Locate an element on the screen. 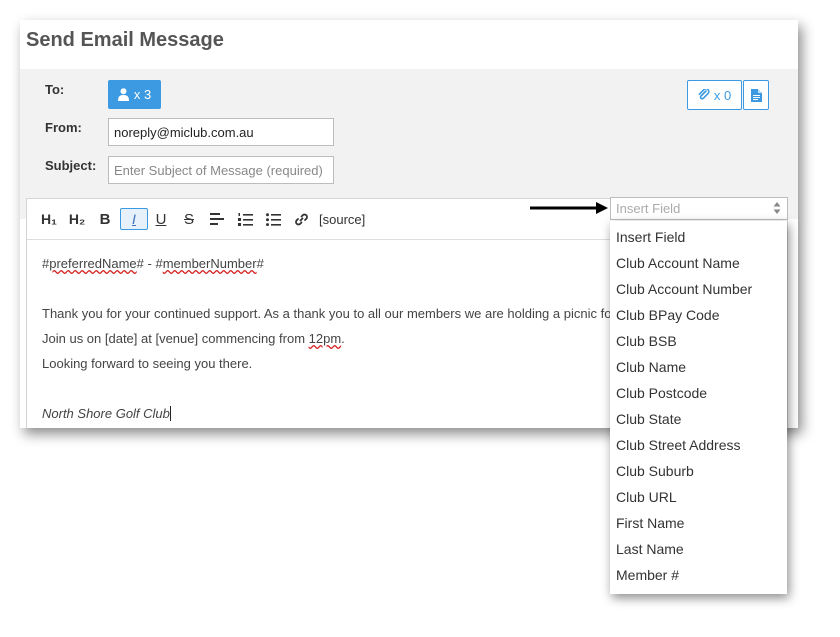 This screenshot has width=840, height=637. recipients-count: x 3 is located at coordinates (142, 94).